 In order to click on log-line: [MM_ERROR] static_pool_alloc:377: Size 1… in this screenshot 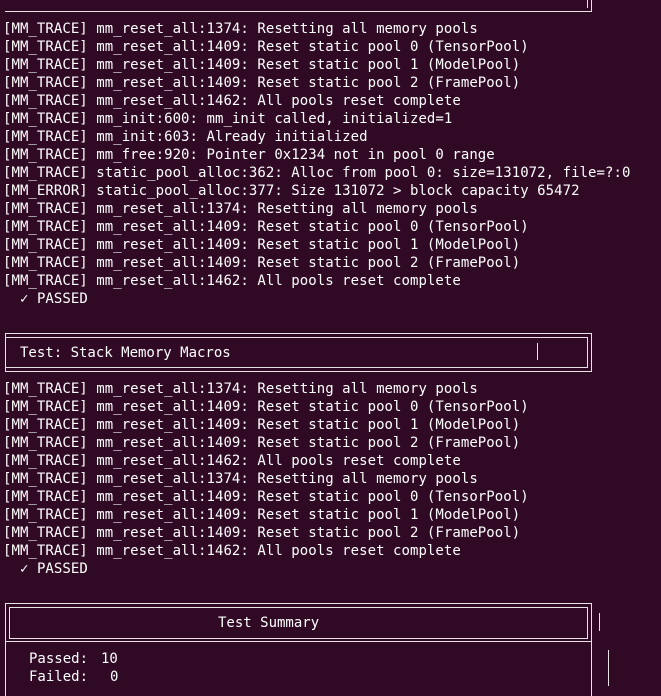, I will do `click(291, 191)`.